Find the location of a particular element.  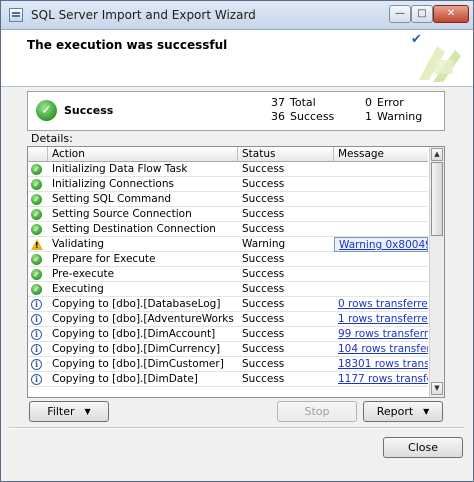

stop-button: Stop is located at coordinates (317, 411).